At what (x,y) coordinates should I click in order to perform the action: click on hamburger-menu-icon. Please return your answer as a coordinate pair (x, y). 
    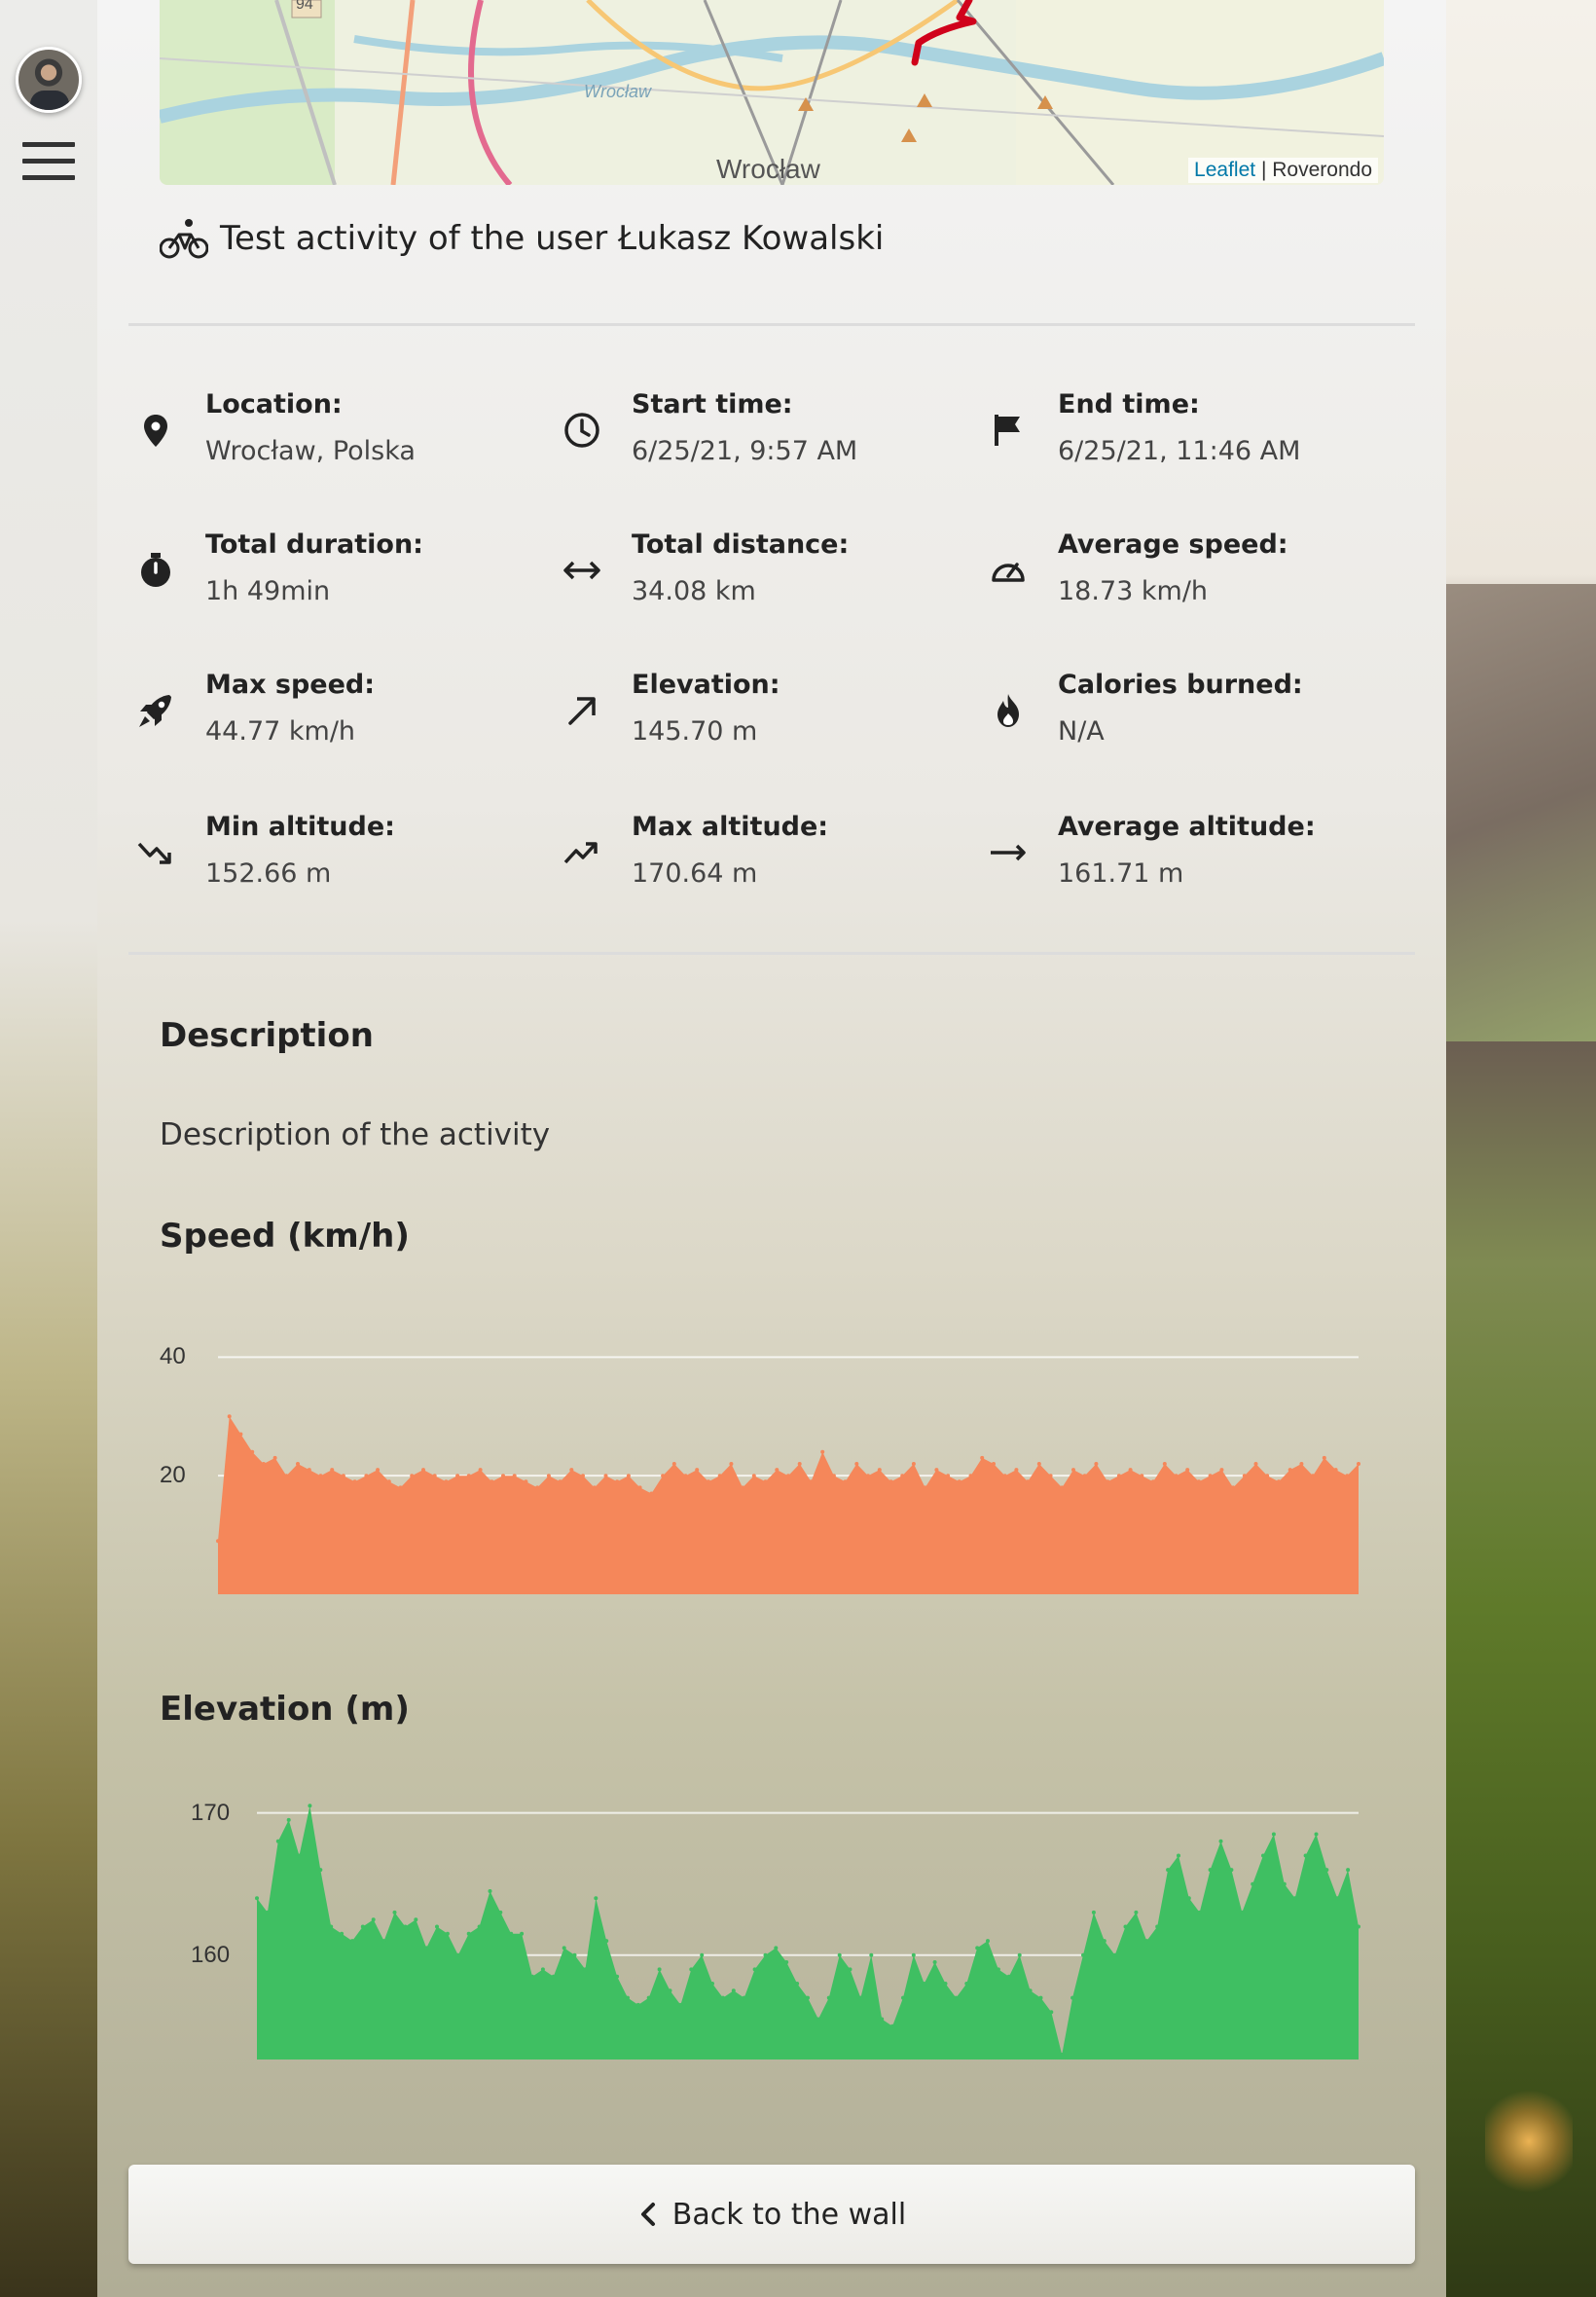
    Looking at the image, I should click on (48, 161).